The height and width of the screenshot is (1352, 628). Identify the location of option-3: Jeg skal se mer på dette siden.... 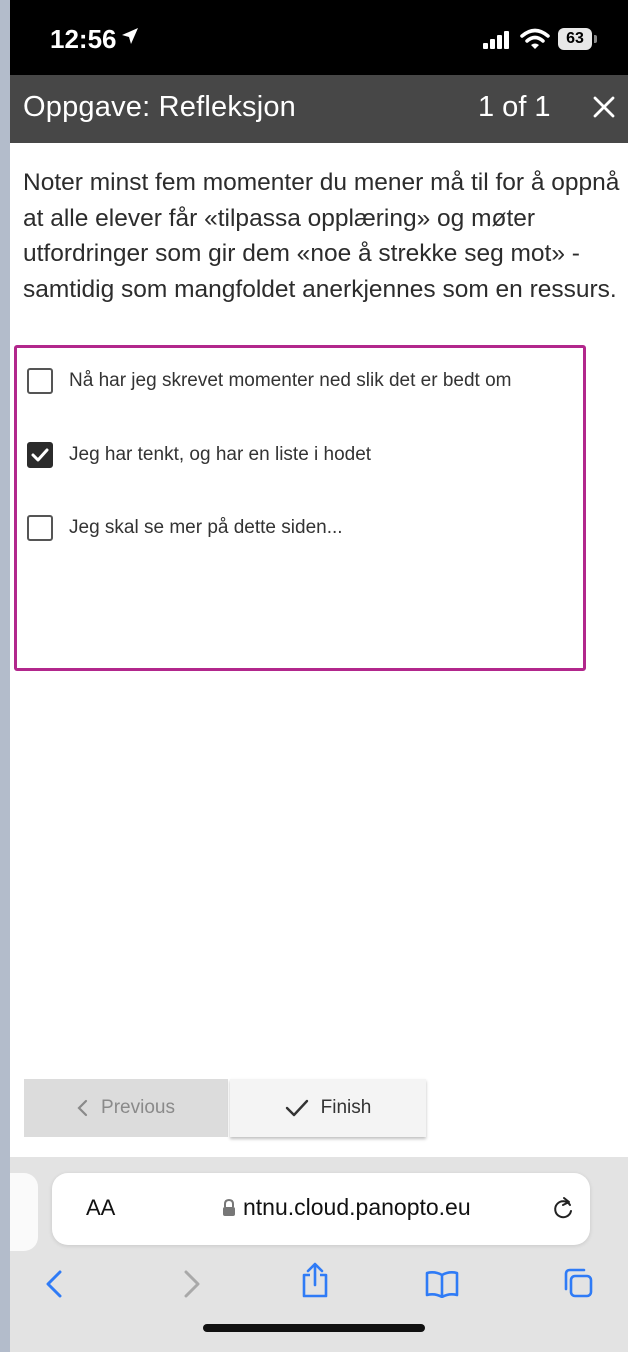
(185, 528).